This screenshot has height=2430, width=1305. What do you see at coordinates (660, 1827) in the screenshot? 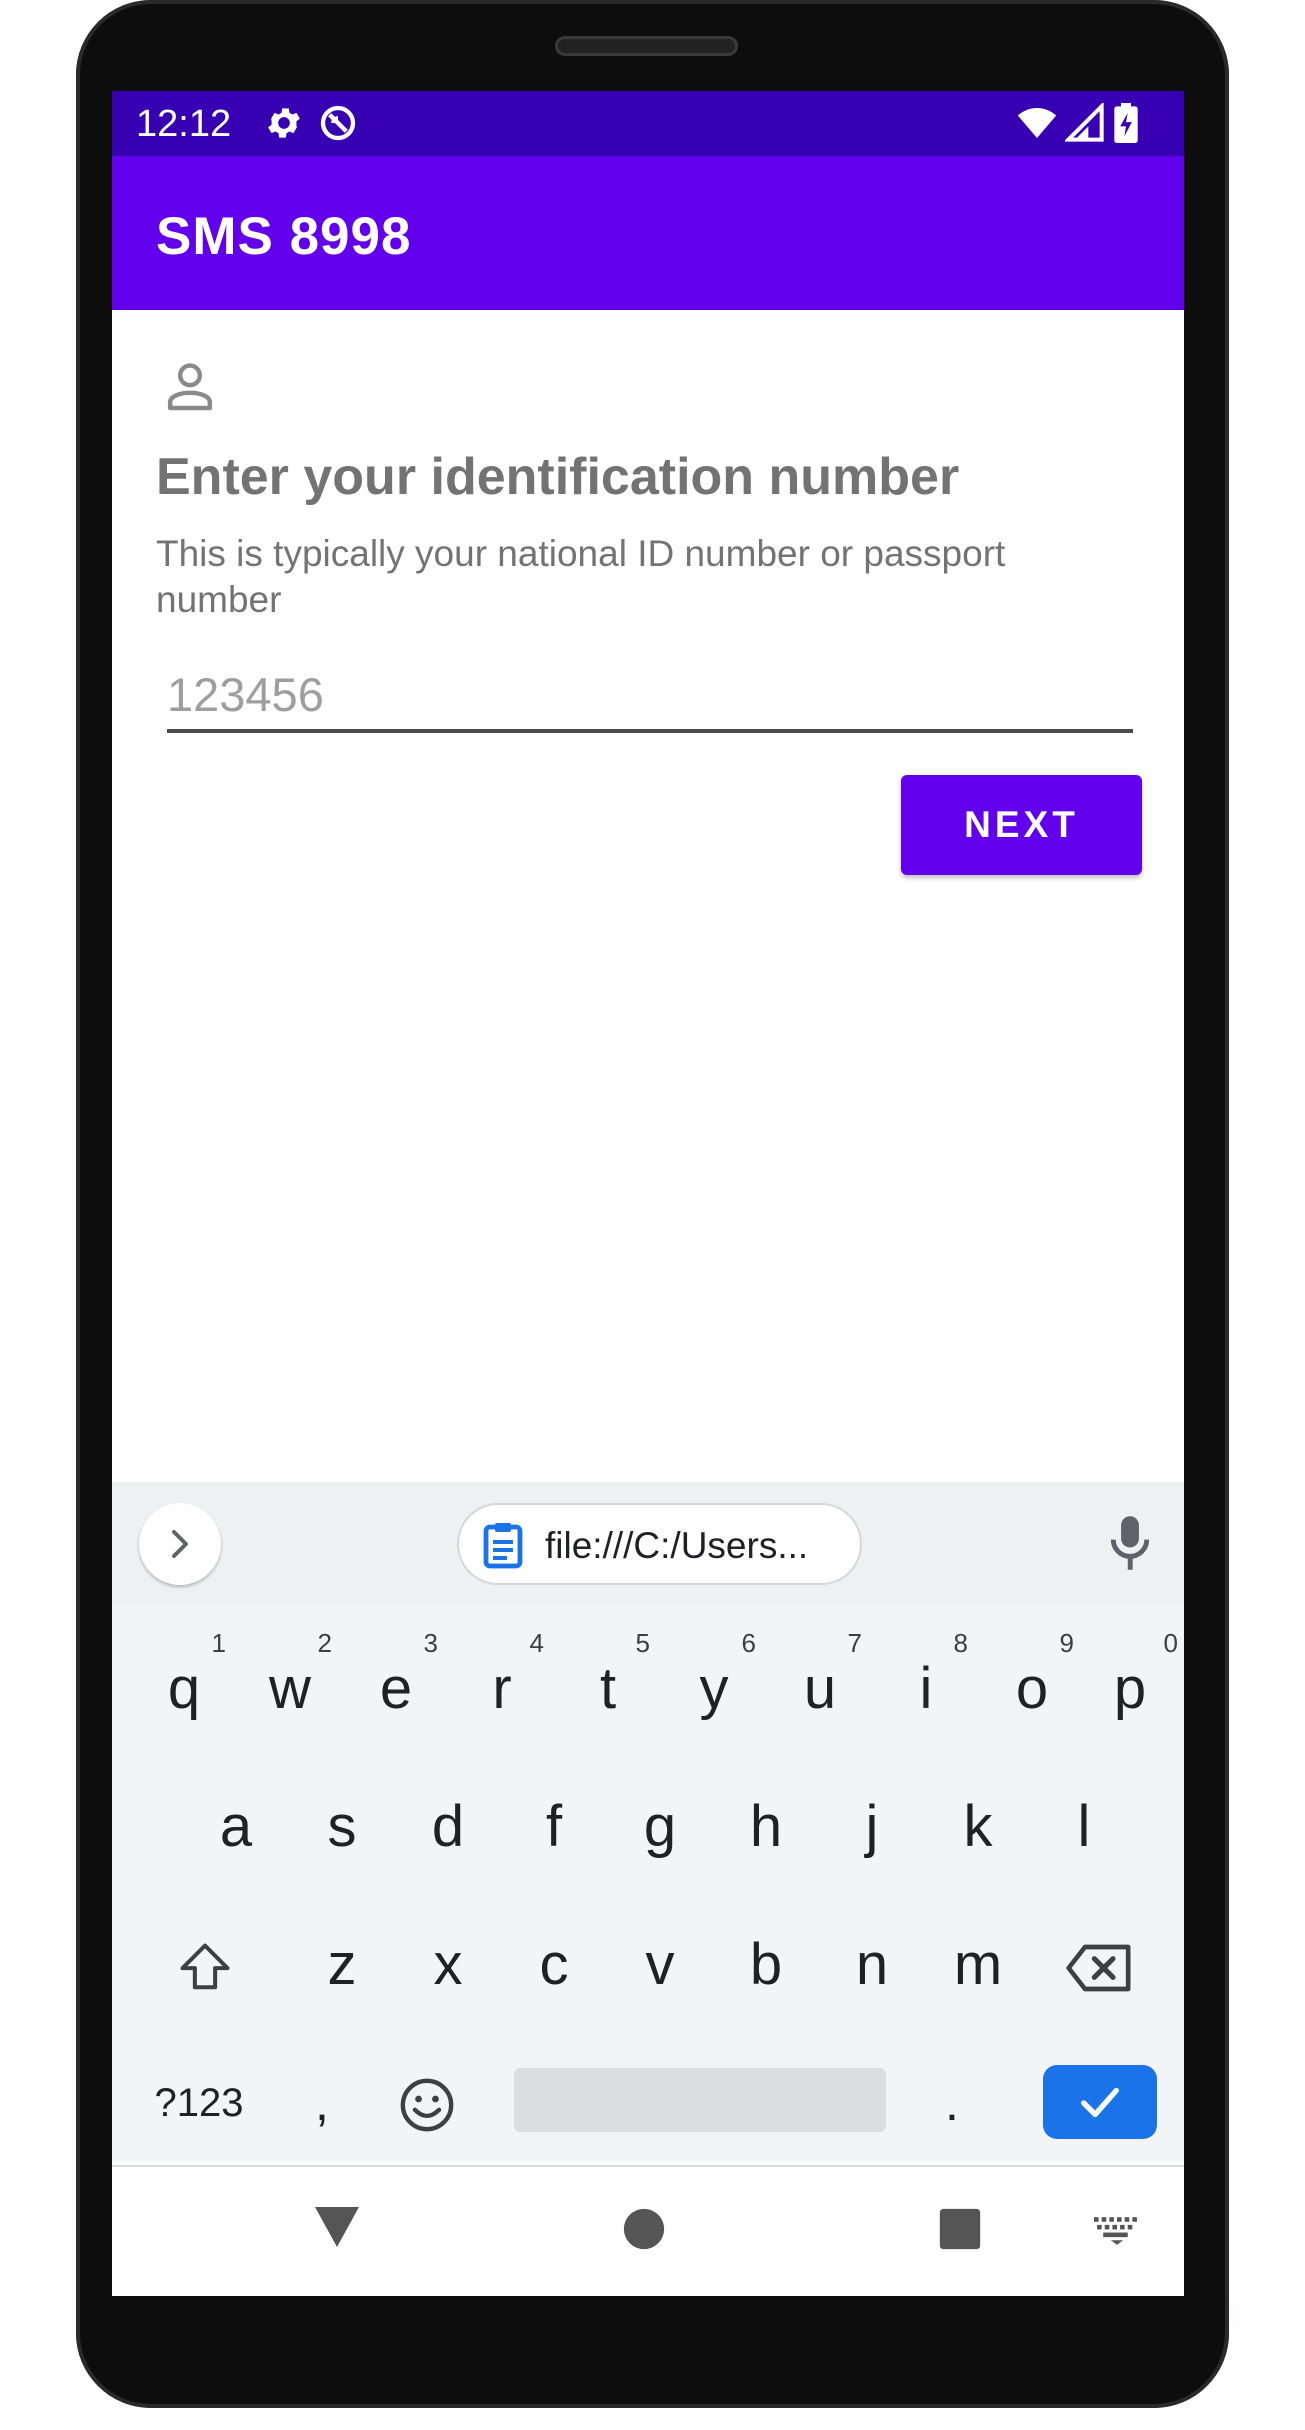
I see `key-g: g` at bounding box center [660, 1827].